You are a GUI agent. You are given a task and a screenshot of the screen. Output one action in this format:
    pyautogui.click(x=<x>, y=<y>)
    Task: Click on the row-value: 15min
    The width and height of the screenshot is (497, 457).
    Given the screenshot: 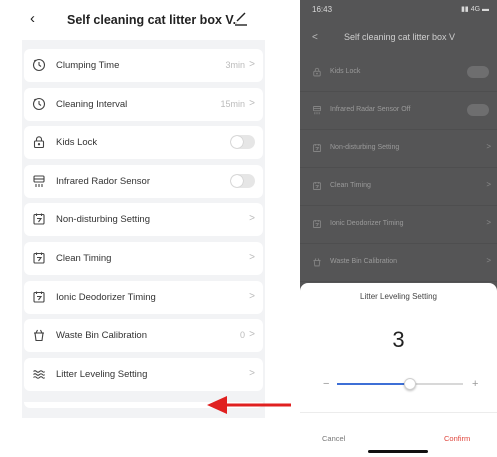 What is the action you would take?
    pyautogui.click(x=232, y=104)
    